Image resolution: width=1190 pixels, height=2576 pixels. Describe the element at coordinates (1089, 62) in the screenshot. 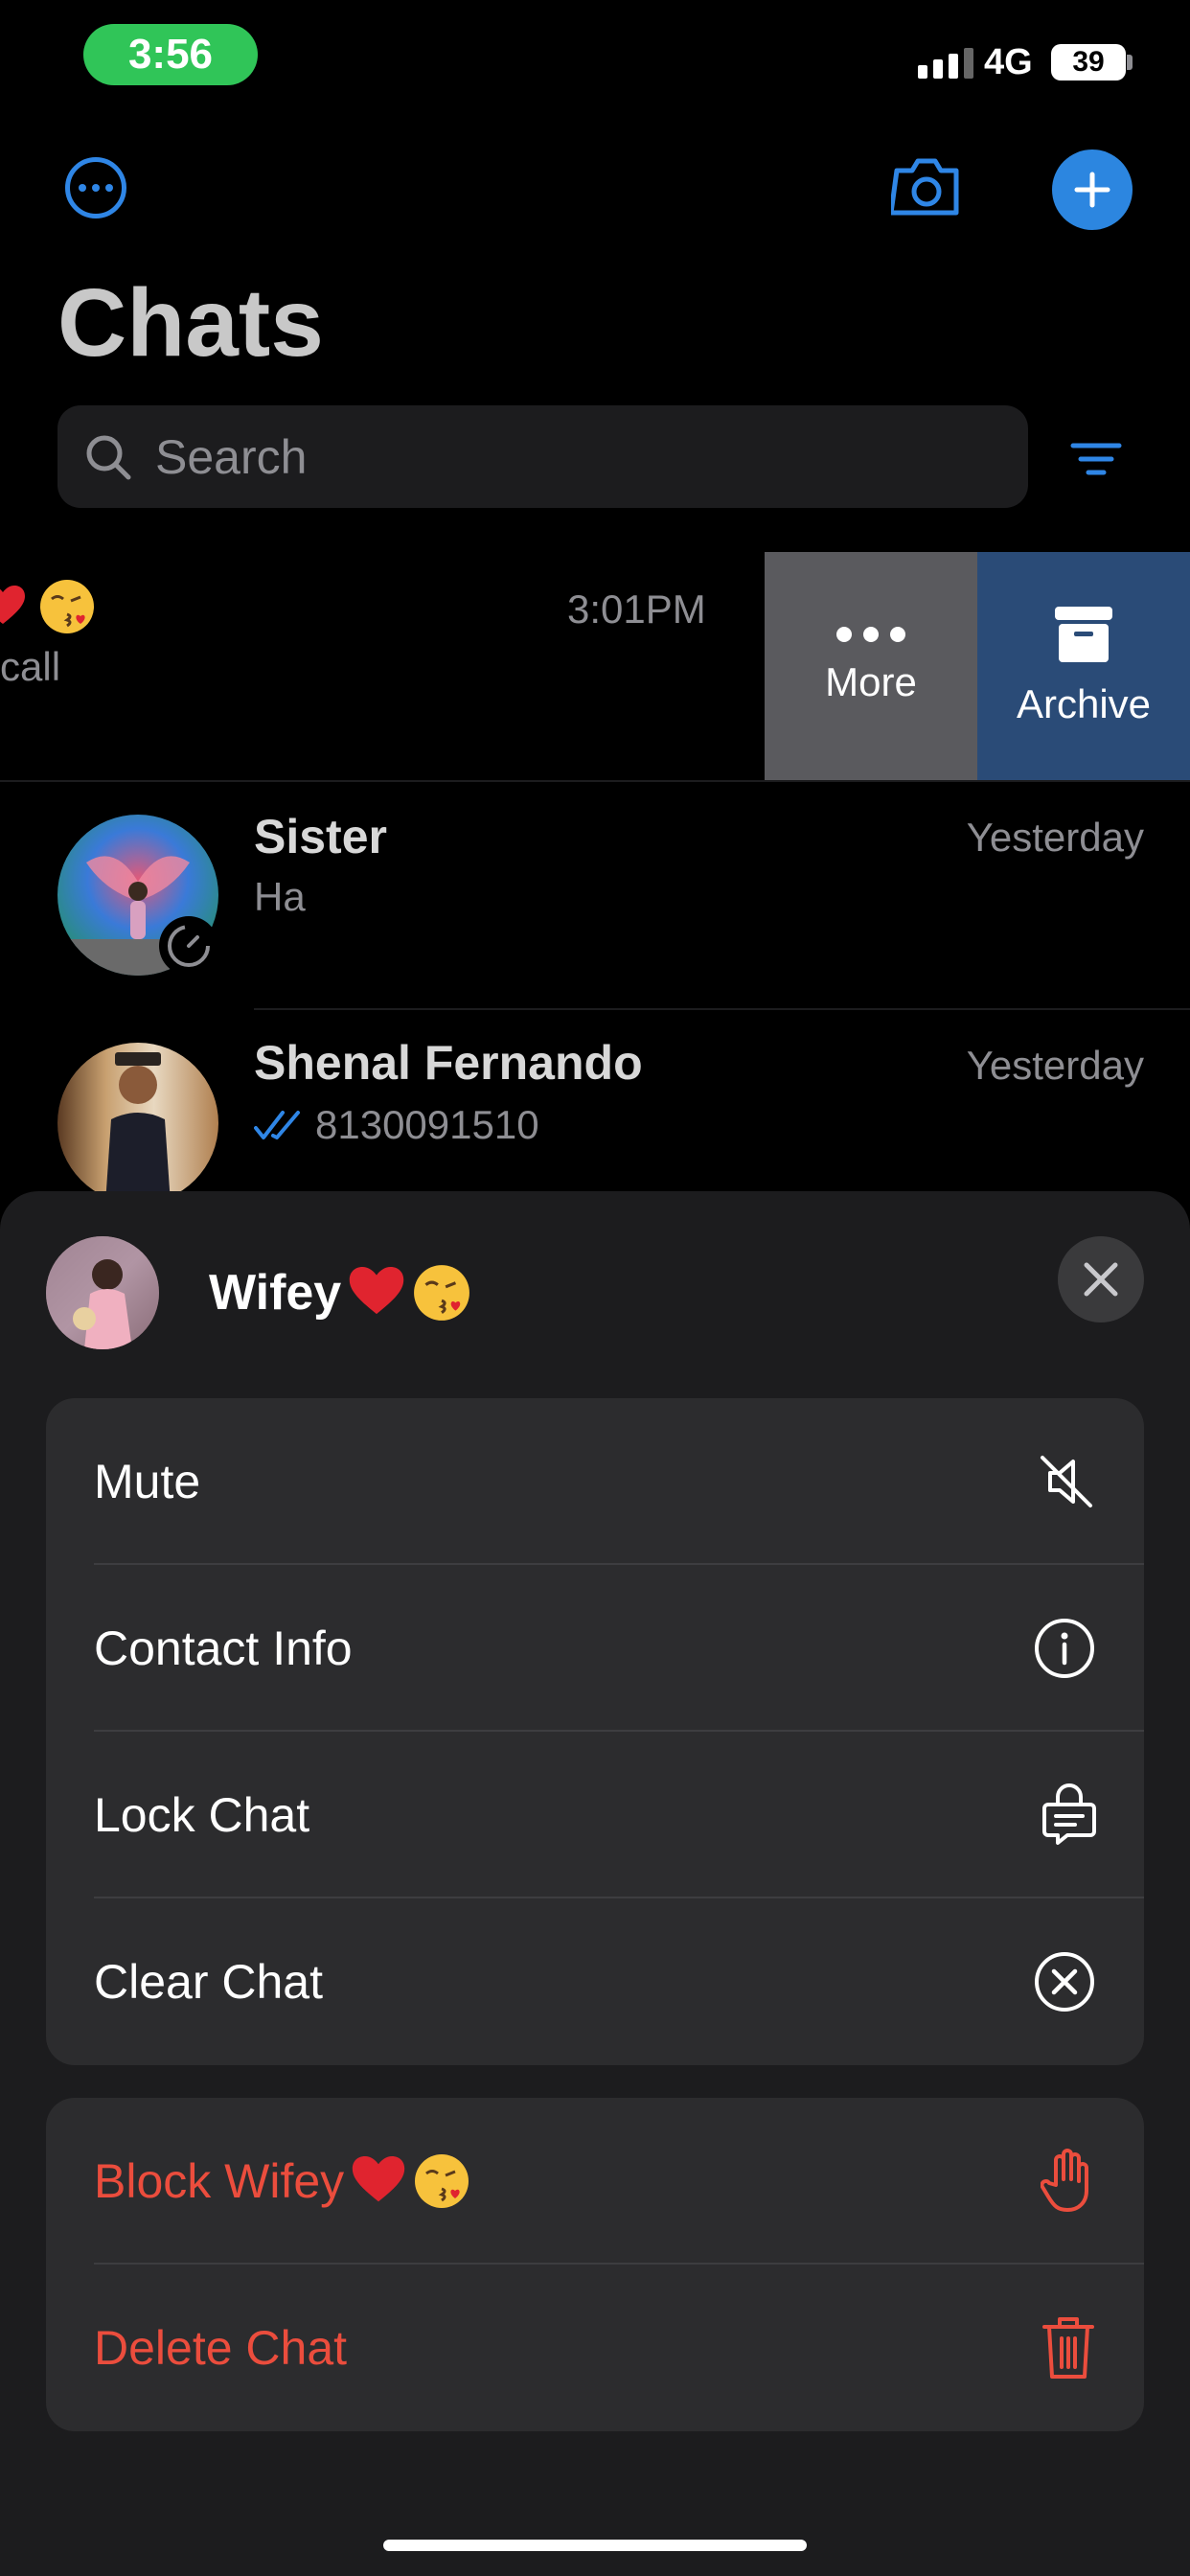

I see `battery-icon: 39` at that location.